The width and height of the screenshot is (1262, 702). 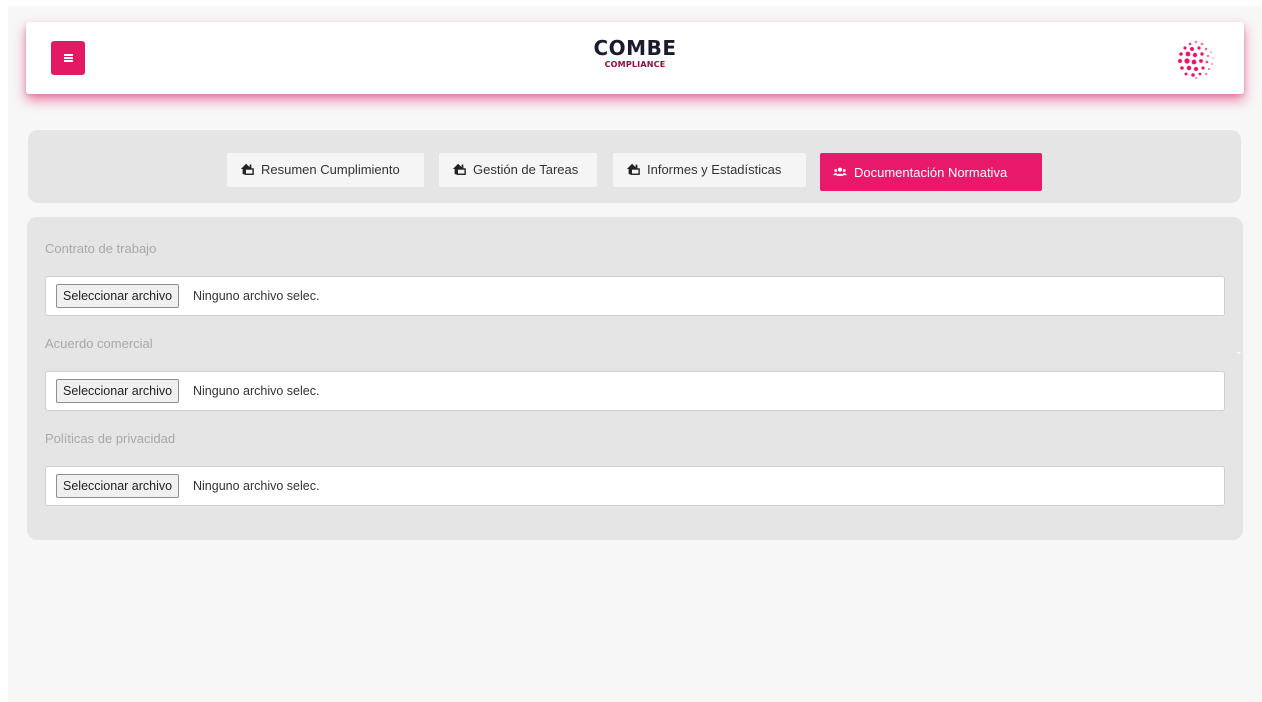 What do you see at coordinates (840, 171) in the screenshot?
I see `users-icon` at bounding box center [840, 171].